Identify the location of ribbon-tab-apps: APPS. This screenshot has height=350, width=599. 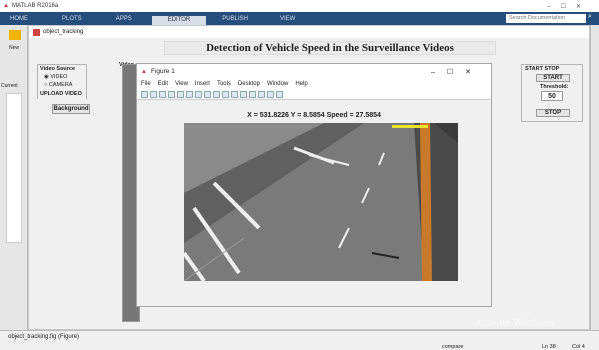
(124, 19).